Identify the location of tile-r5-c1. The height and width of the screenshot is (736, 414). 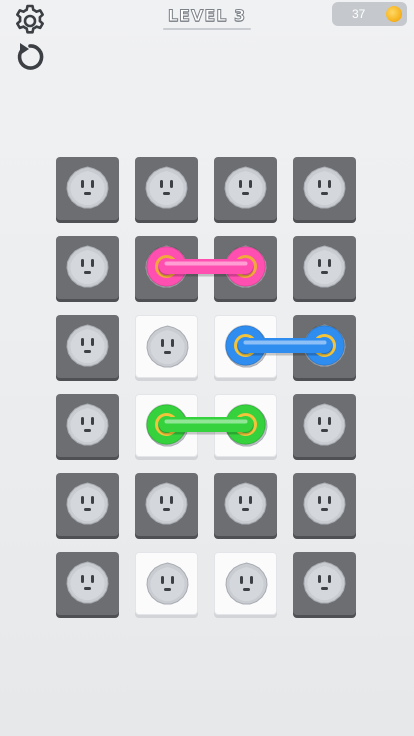
(166, 583).